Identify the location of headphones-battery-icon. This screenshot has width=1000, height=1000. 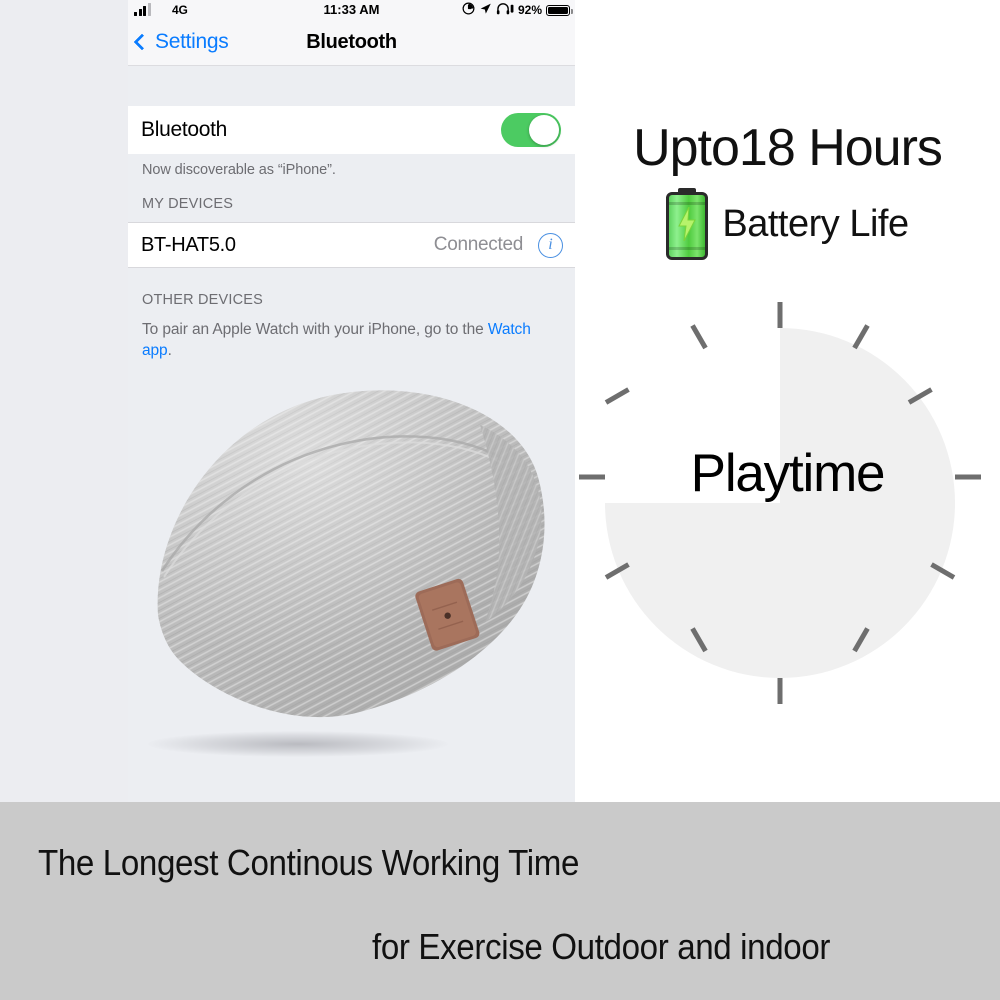
(505, 10).